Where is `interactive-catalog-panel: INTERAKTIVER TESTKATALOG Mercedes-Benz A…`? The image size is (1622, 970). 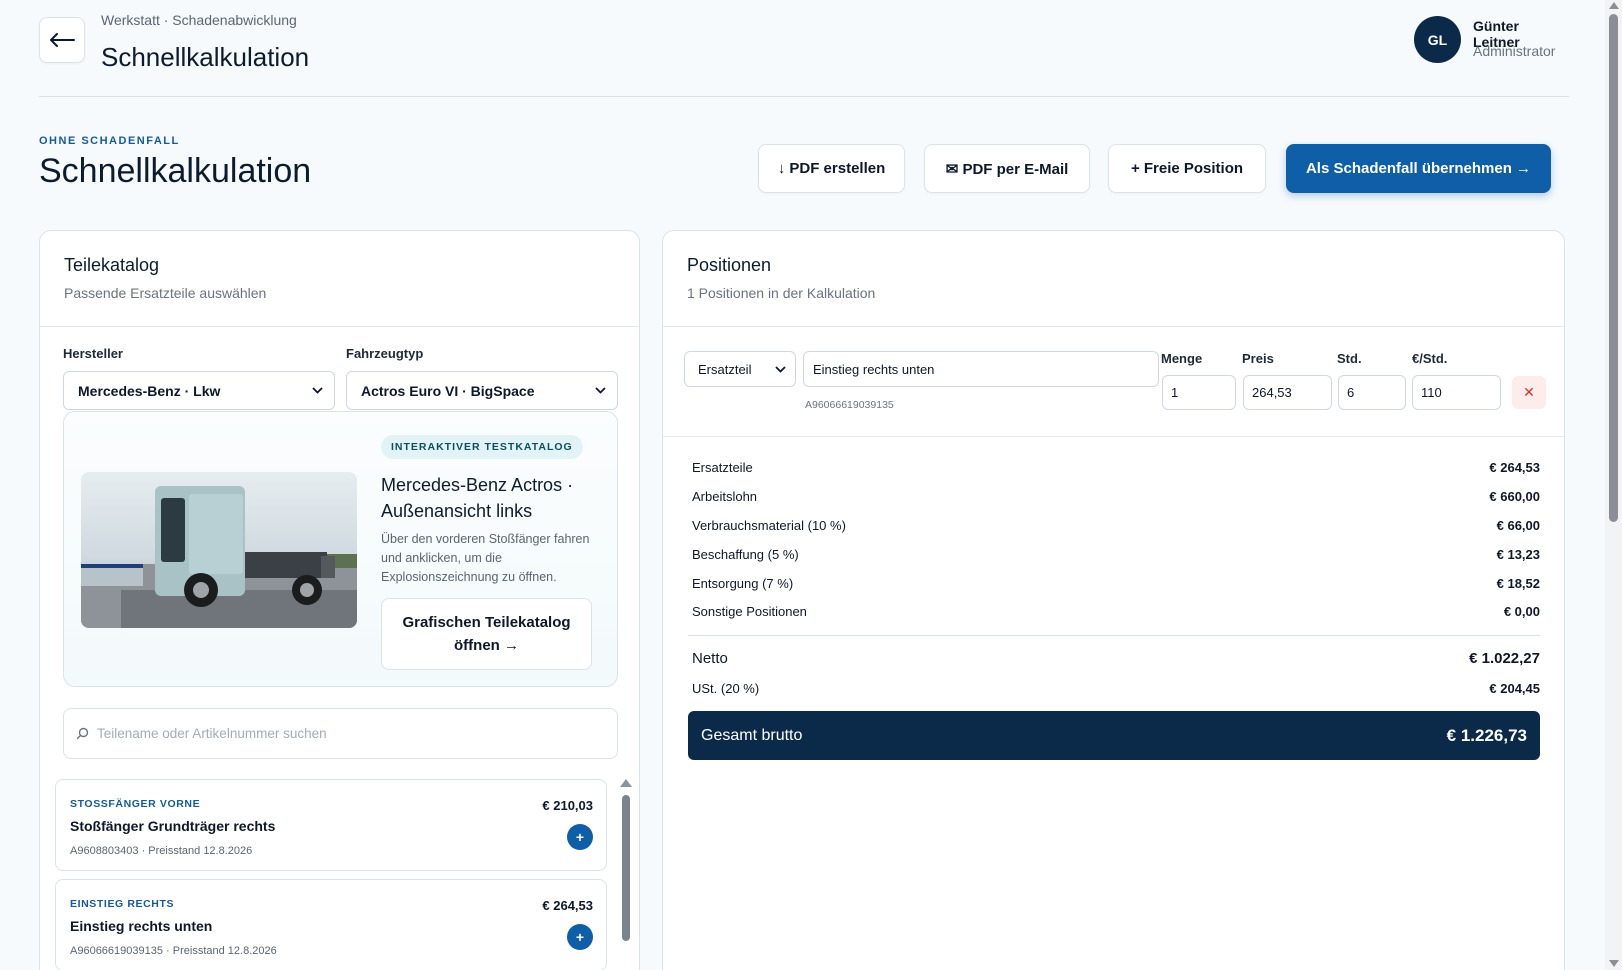 interactive-catalog-panel: INTERAKTIVER TESTKATALOG Mercedes-Benz A… is located at coordinates (340, 549).